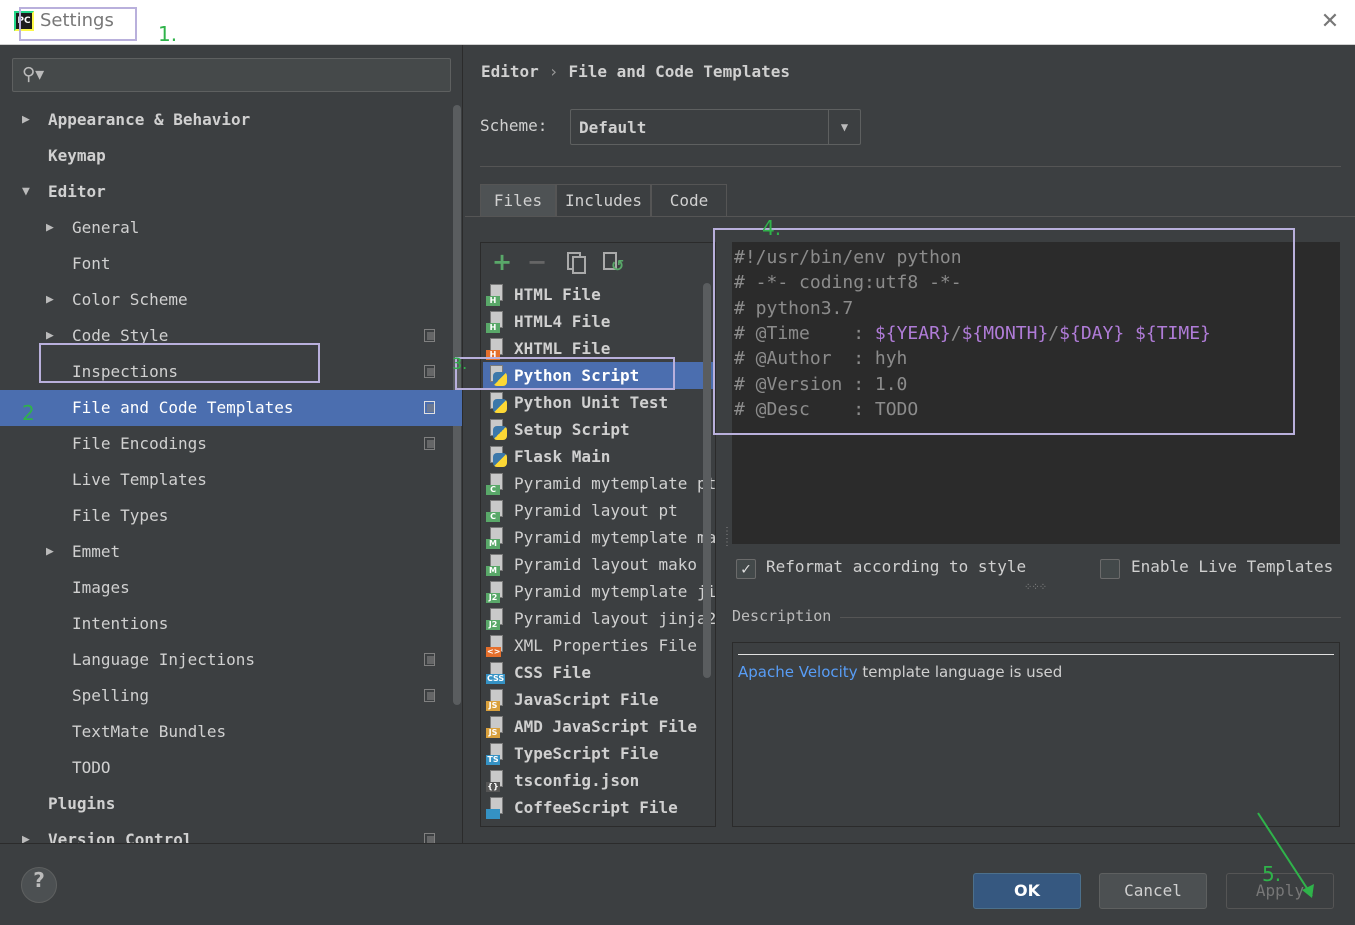 This screenshot has height=925, width=1355. Describe the element at coordinates (497, 673) in the screenshot. I see `file-template-icon: CSS` at that location.